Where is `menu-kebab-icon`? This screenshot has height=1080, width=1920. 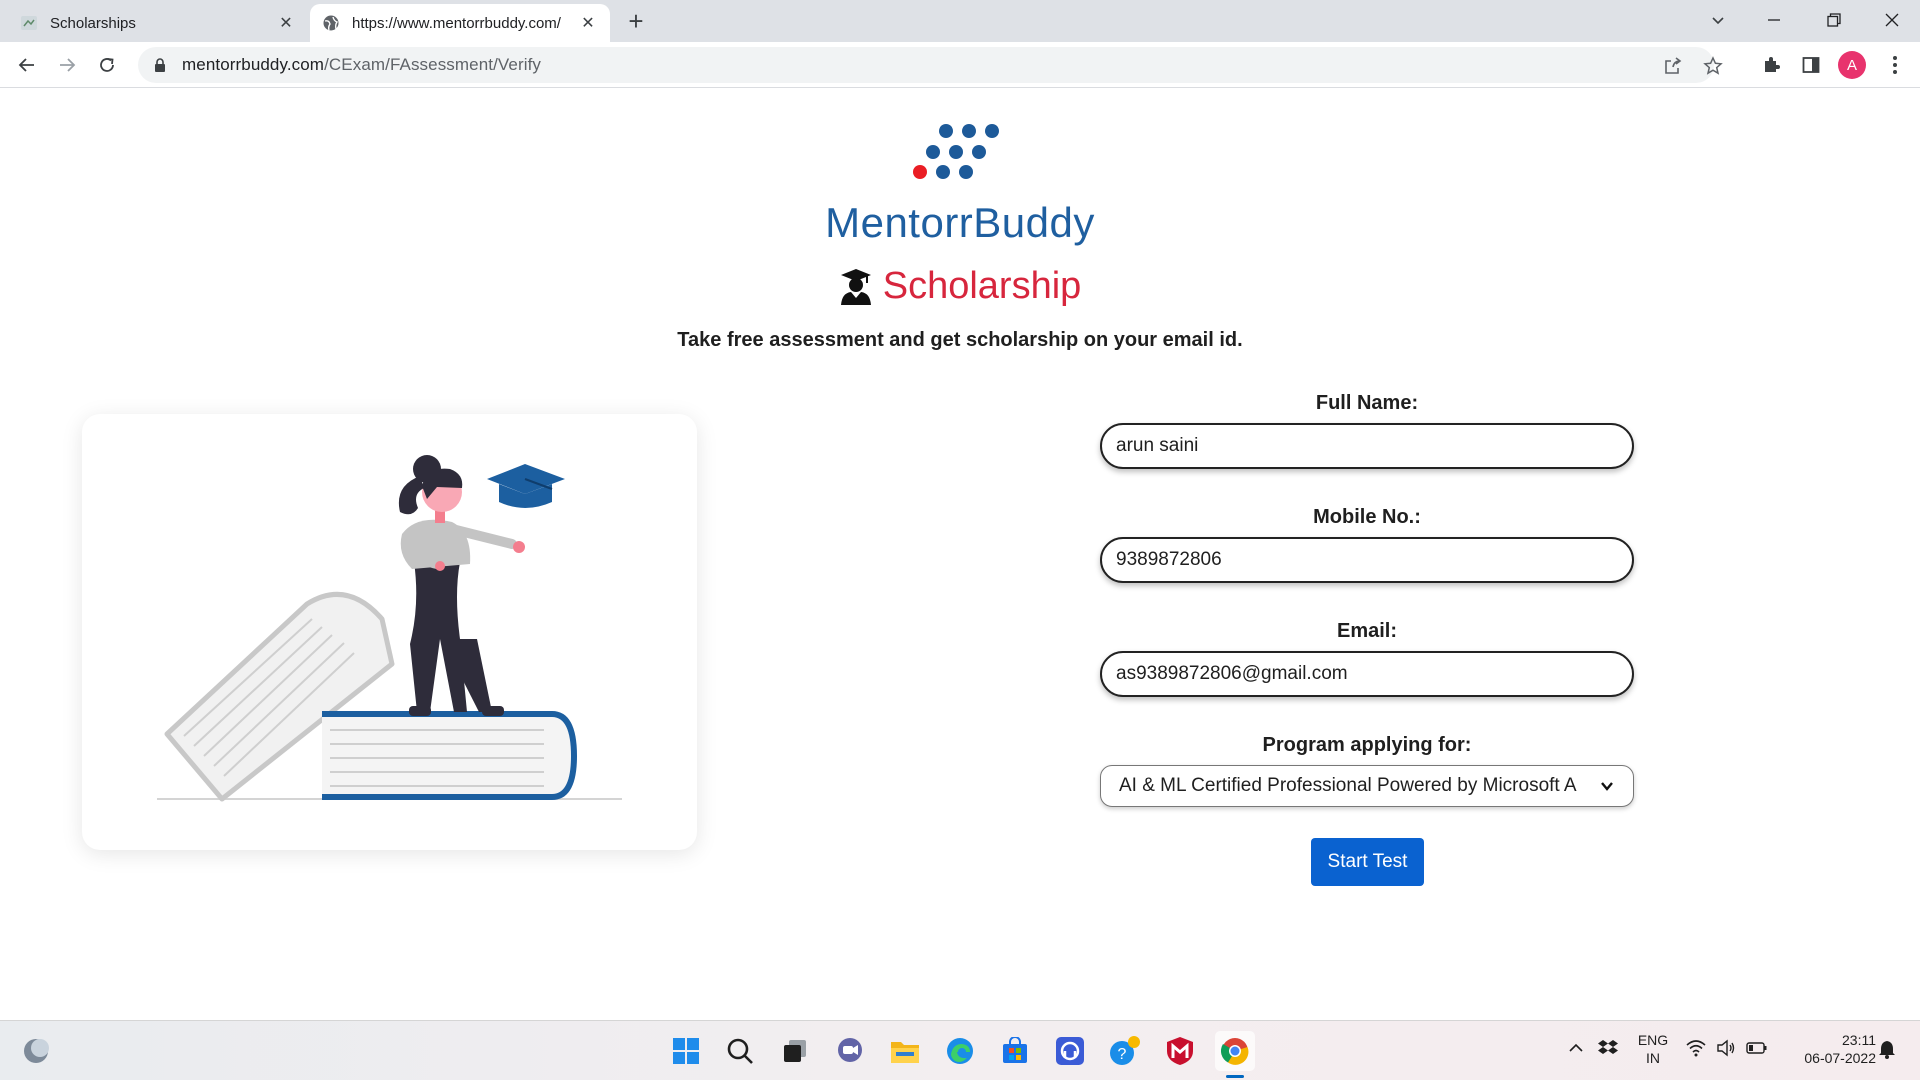
menu-kebab-icon is located at coordinates (1895, 65).